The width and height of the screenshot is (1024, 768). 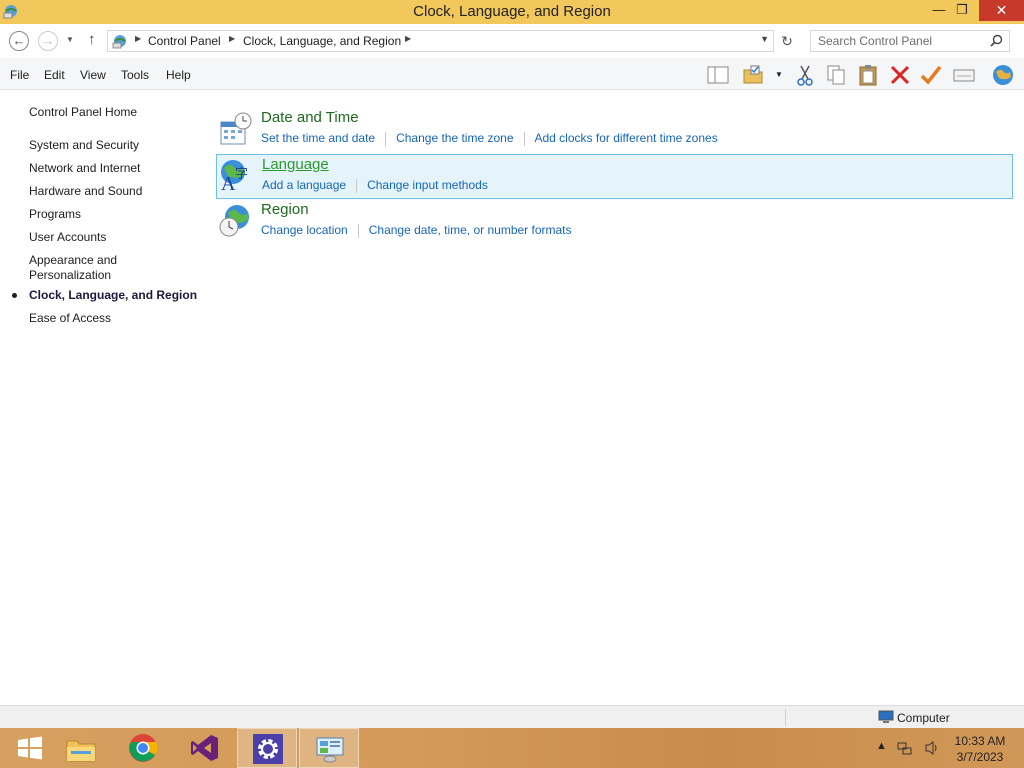 I want to click on status-divider, so click(x=785, y=717).